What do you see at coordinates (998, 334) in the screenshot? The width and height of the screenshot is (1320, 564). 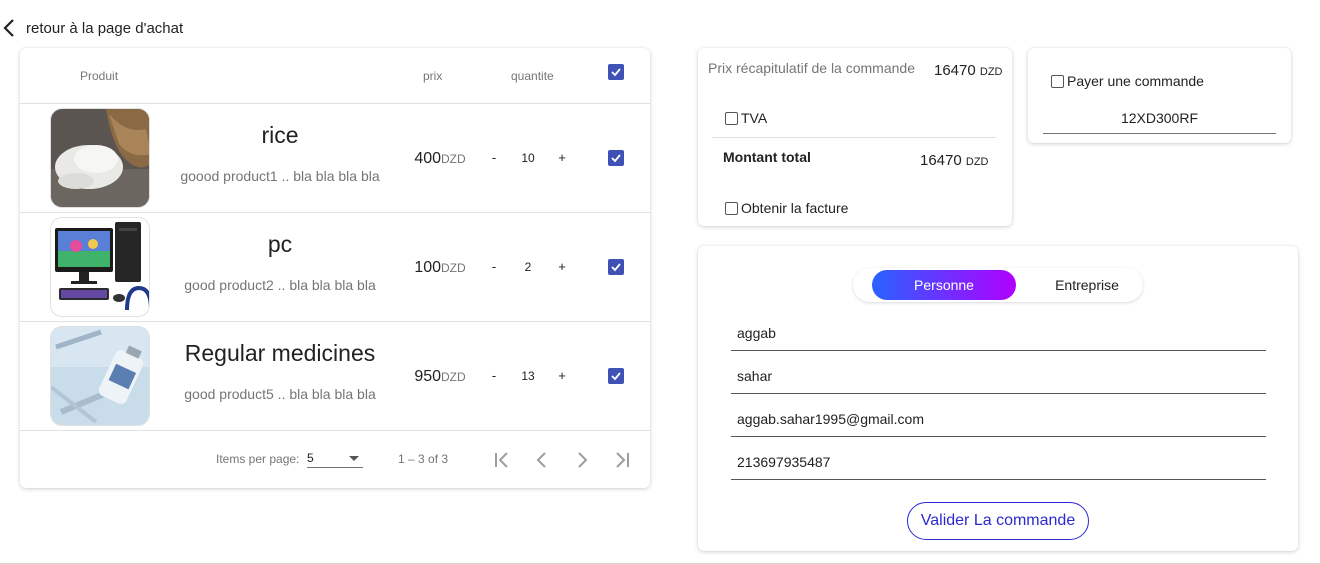 I see `last-name-field: aggab` at bounding box center [998, 334].